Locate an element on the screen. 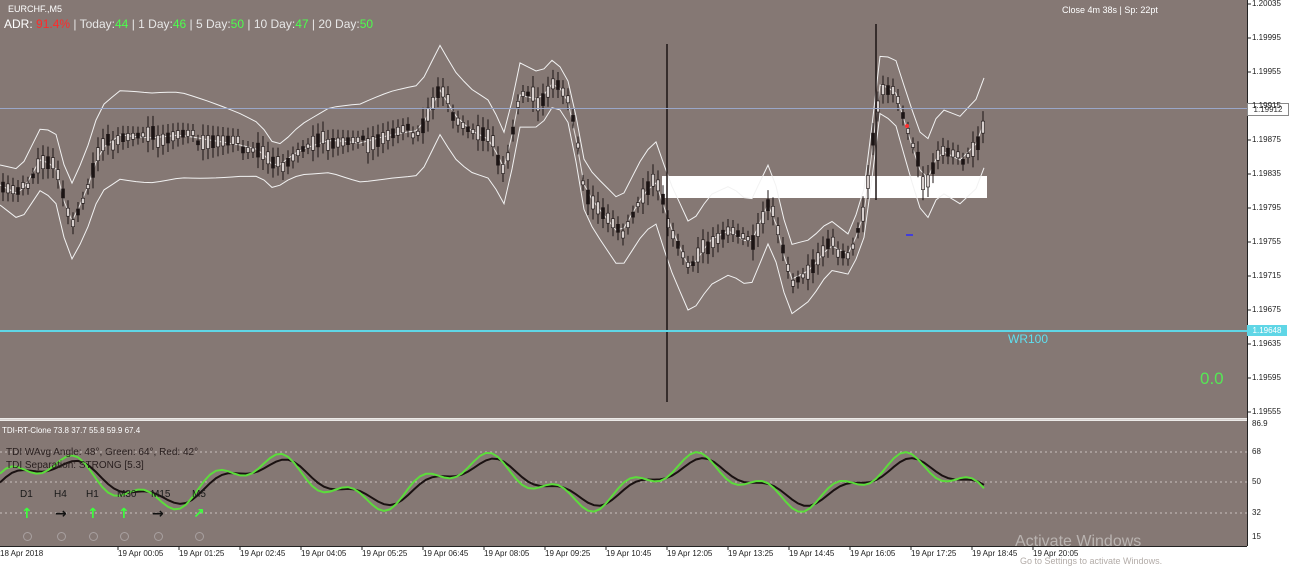 The height and width of the screenshot is (578, 1289). day10-value: 47 is located at coordinates (302, 24).